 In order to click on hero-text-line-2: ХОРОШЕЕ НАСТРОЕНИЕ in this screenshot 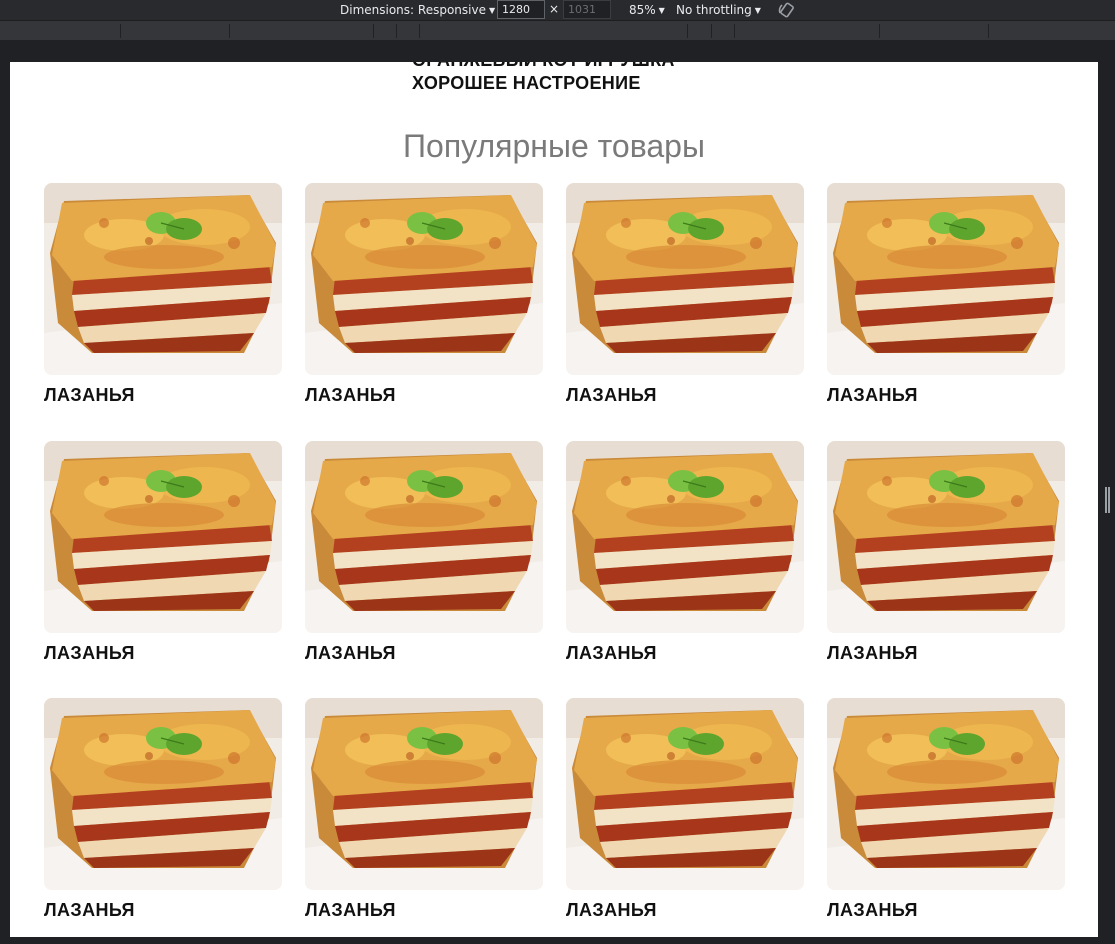, I will do `click(526, 83)`.